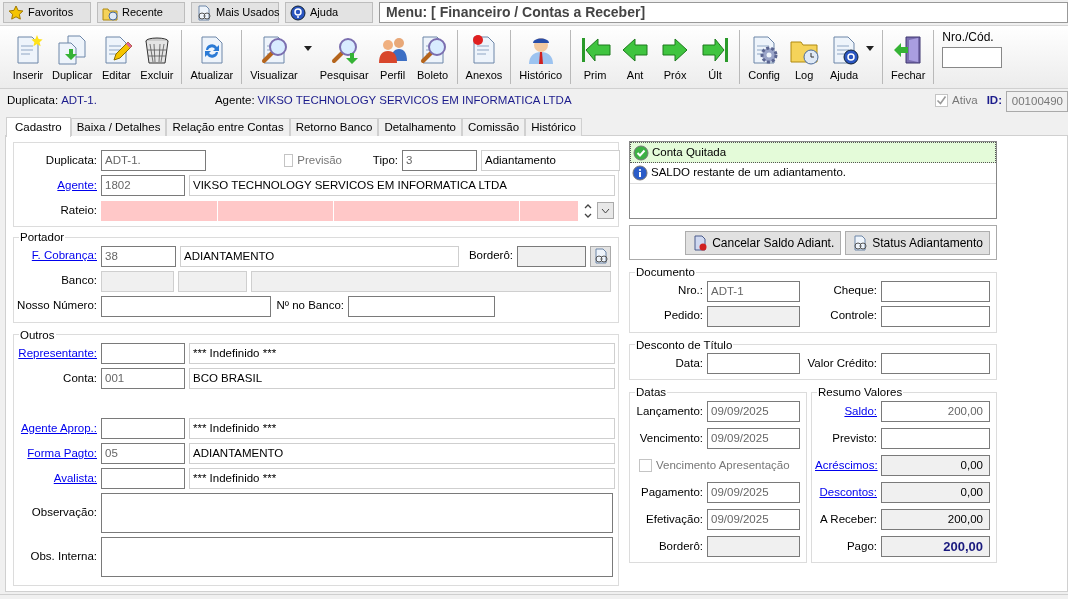  I want to click on field-label: Pago:, so click(861, 546).